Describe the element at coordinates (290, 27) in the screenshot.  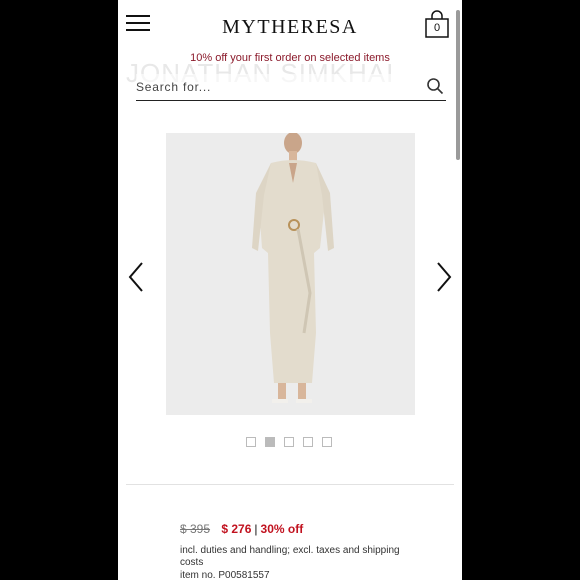
I see `site-logo: MYTHERESA` at that location.